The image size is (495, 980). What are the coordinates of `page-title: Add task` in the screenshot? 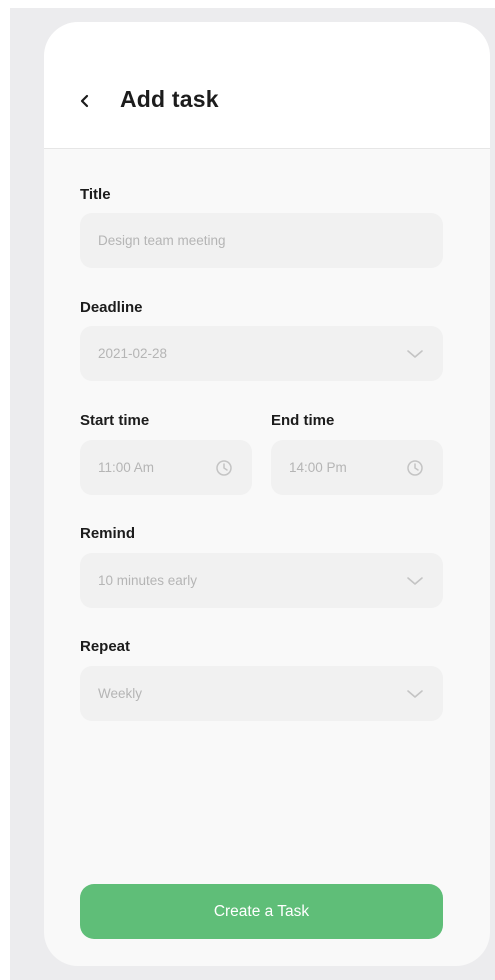 It's located at (169, 99).